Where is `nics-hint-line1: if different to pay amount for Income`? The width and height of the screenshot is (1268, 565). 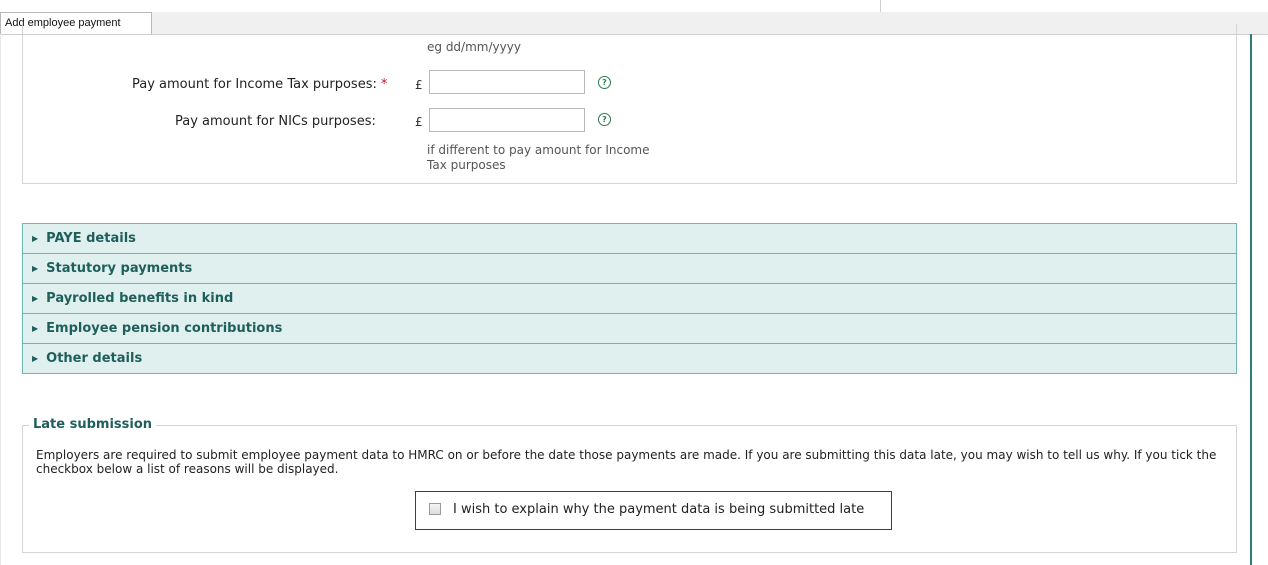 nics-hint-line1: if different to pay amount for Income is located at coordinates (538, 150).